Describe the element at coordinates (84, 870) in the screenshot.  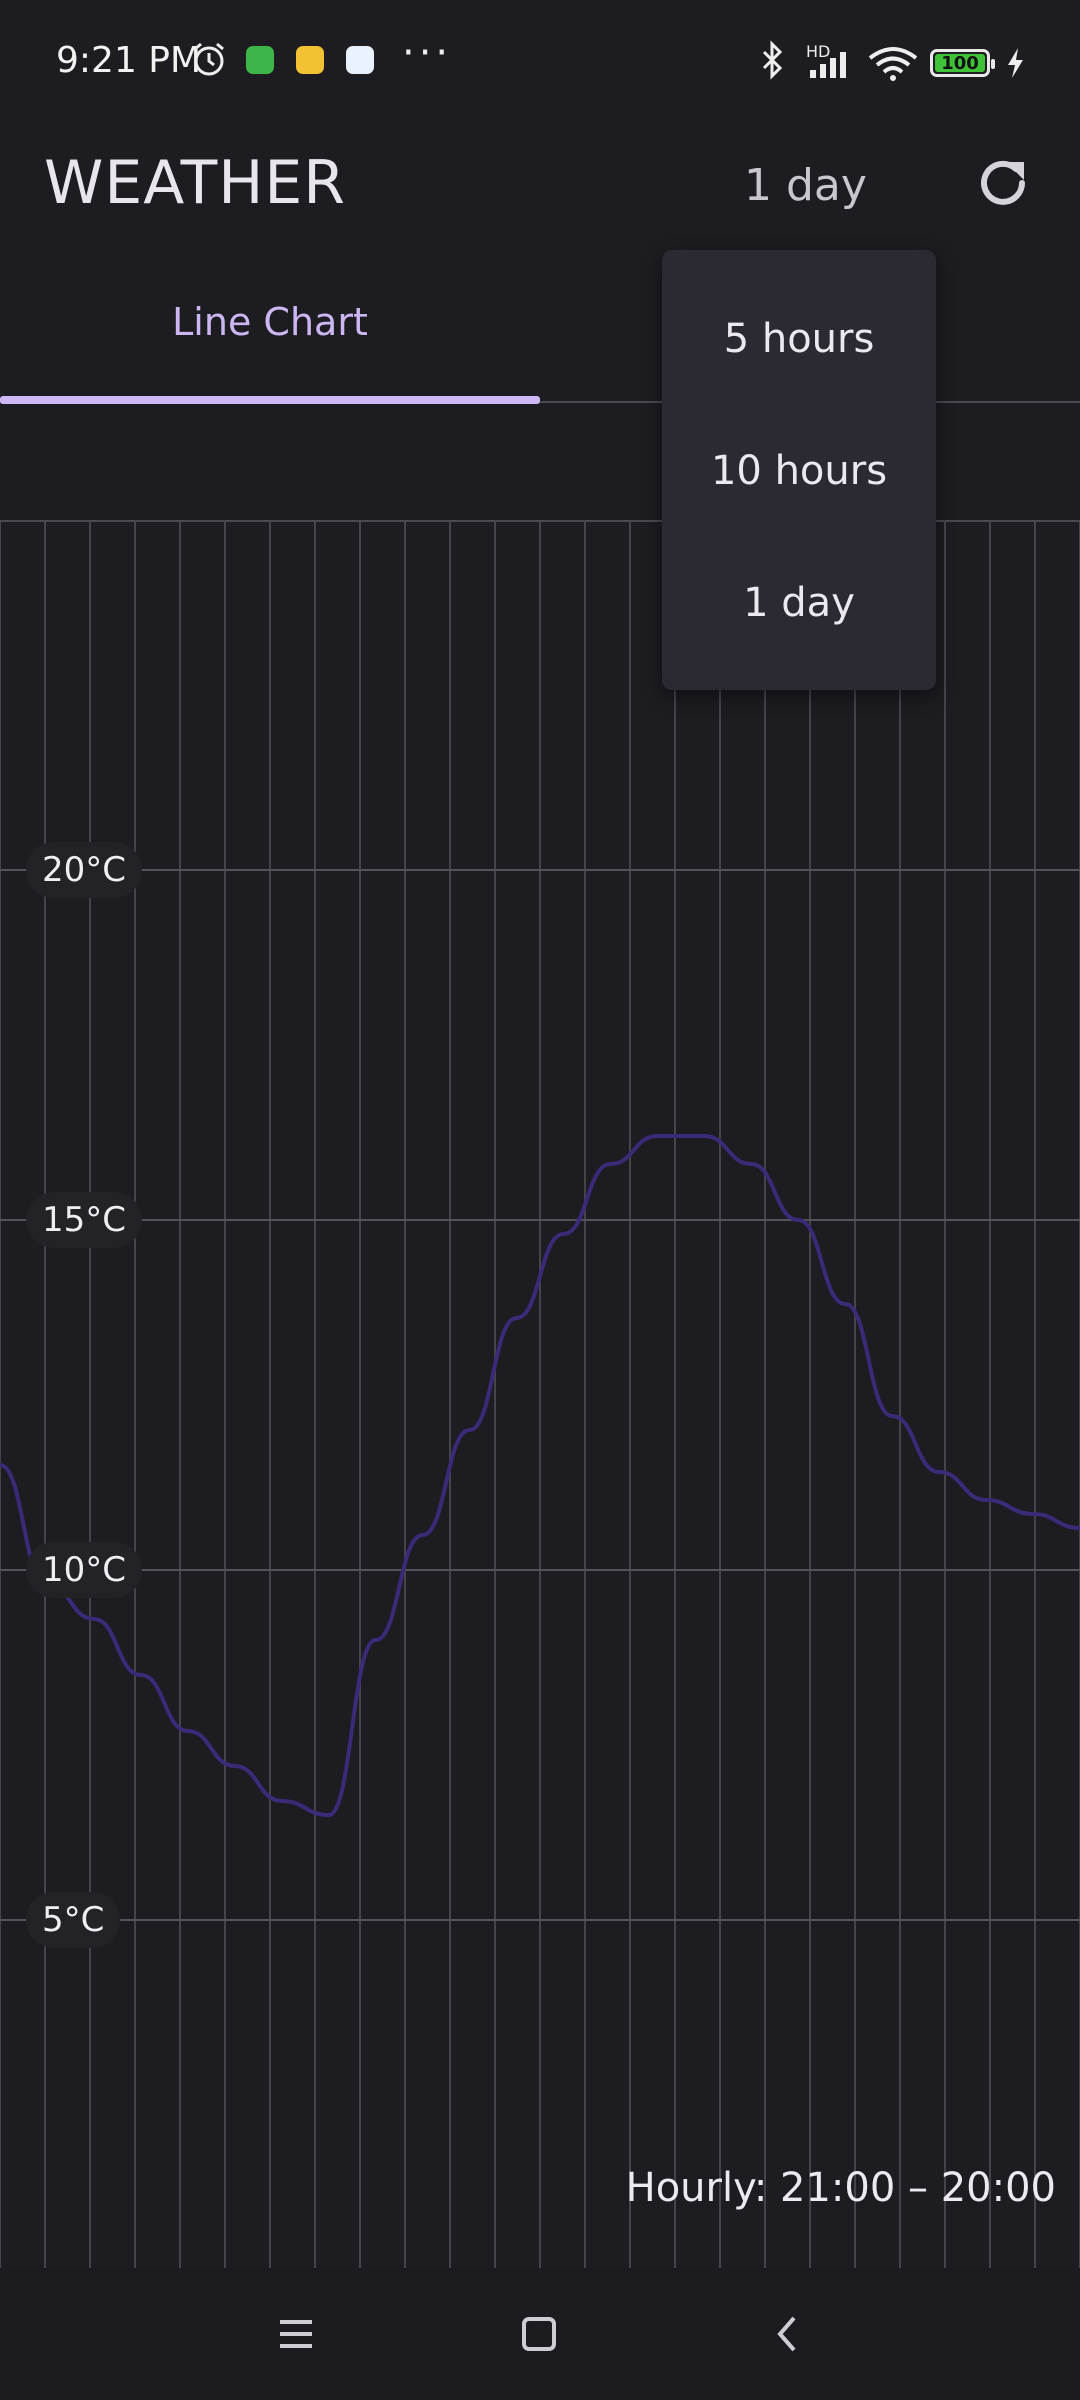
I see `y-axis-tick-label: 20°C` at that location.